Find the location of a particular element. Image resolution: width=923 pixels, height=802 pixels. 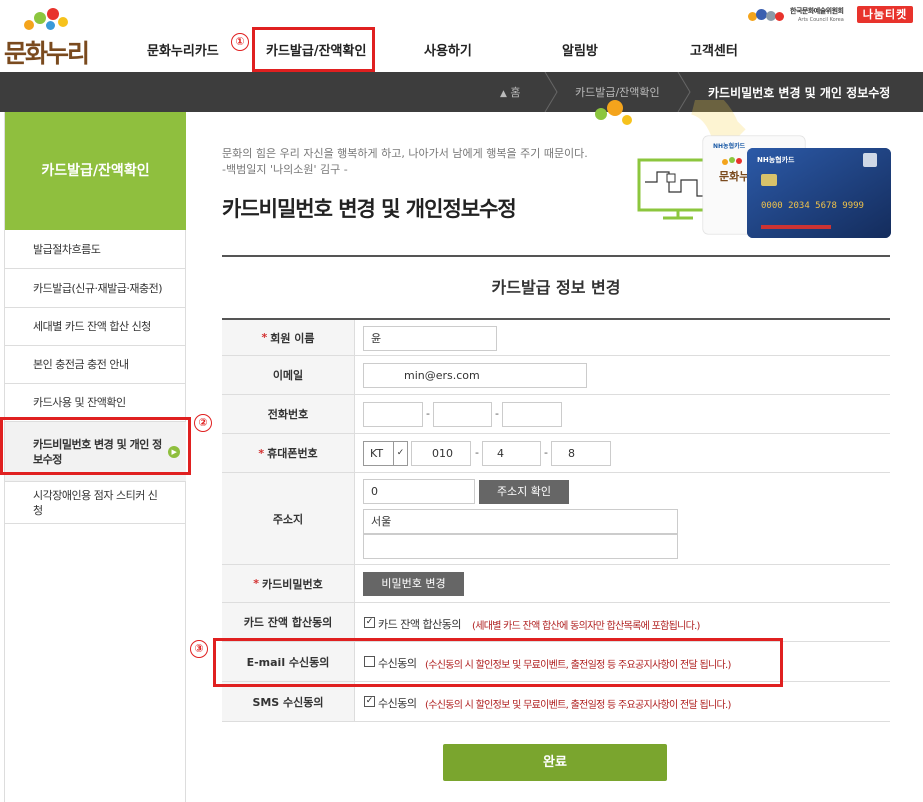

annotation-1: ① is located at coordinates (240, 42).